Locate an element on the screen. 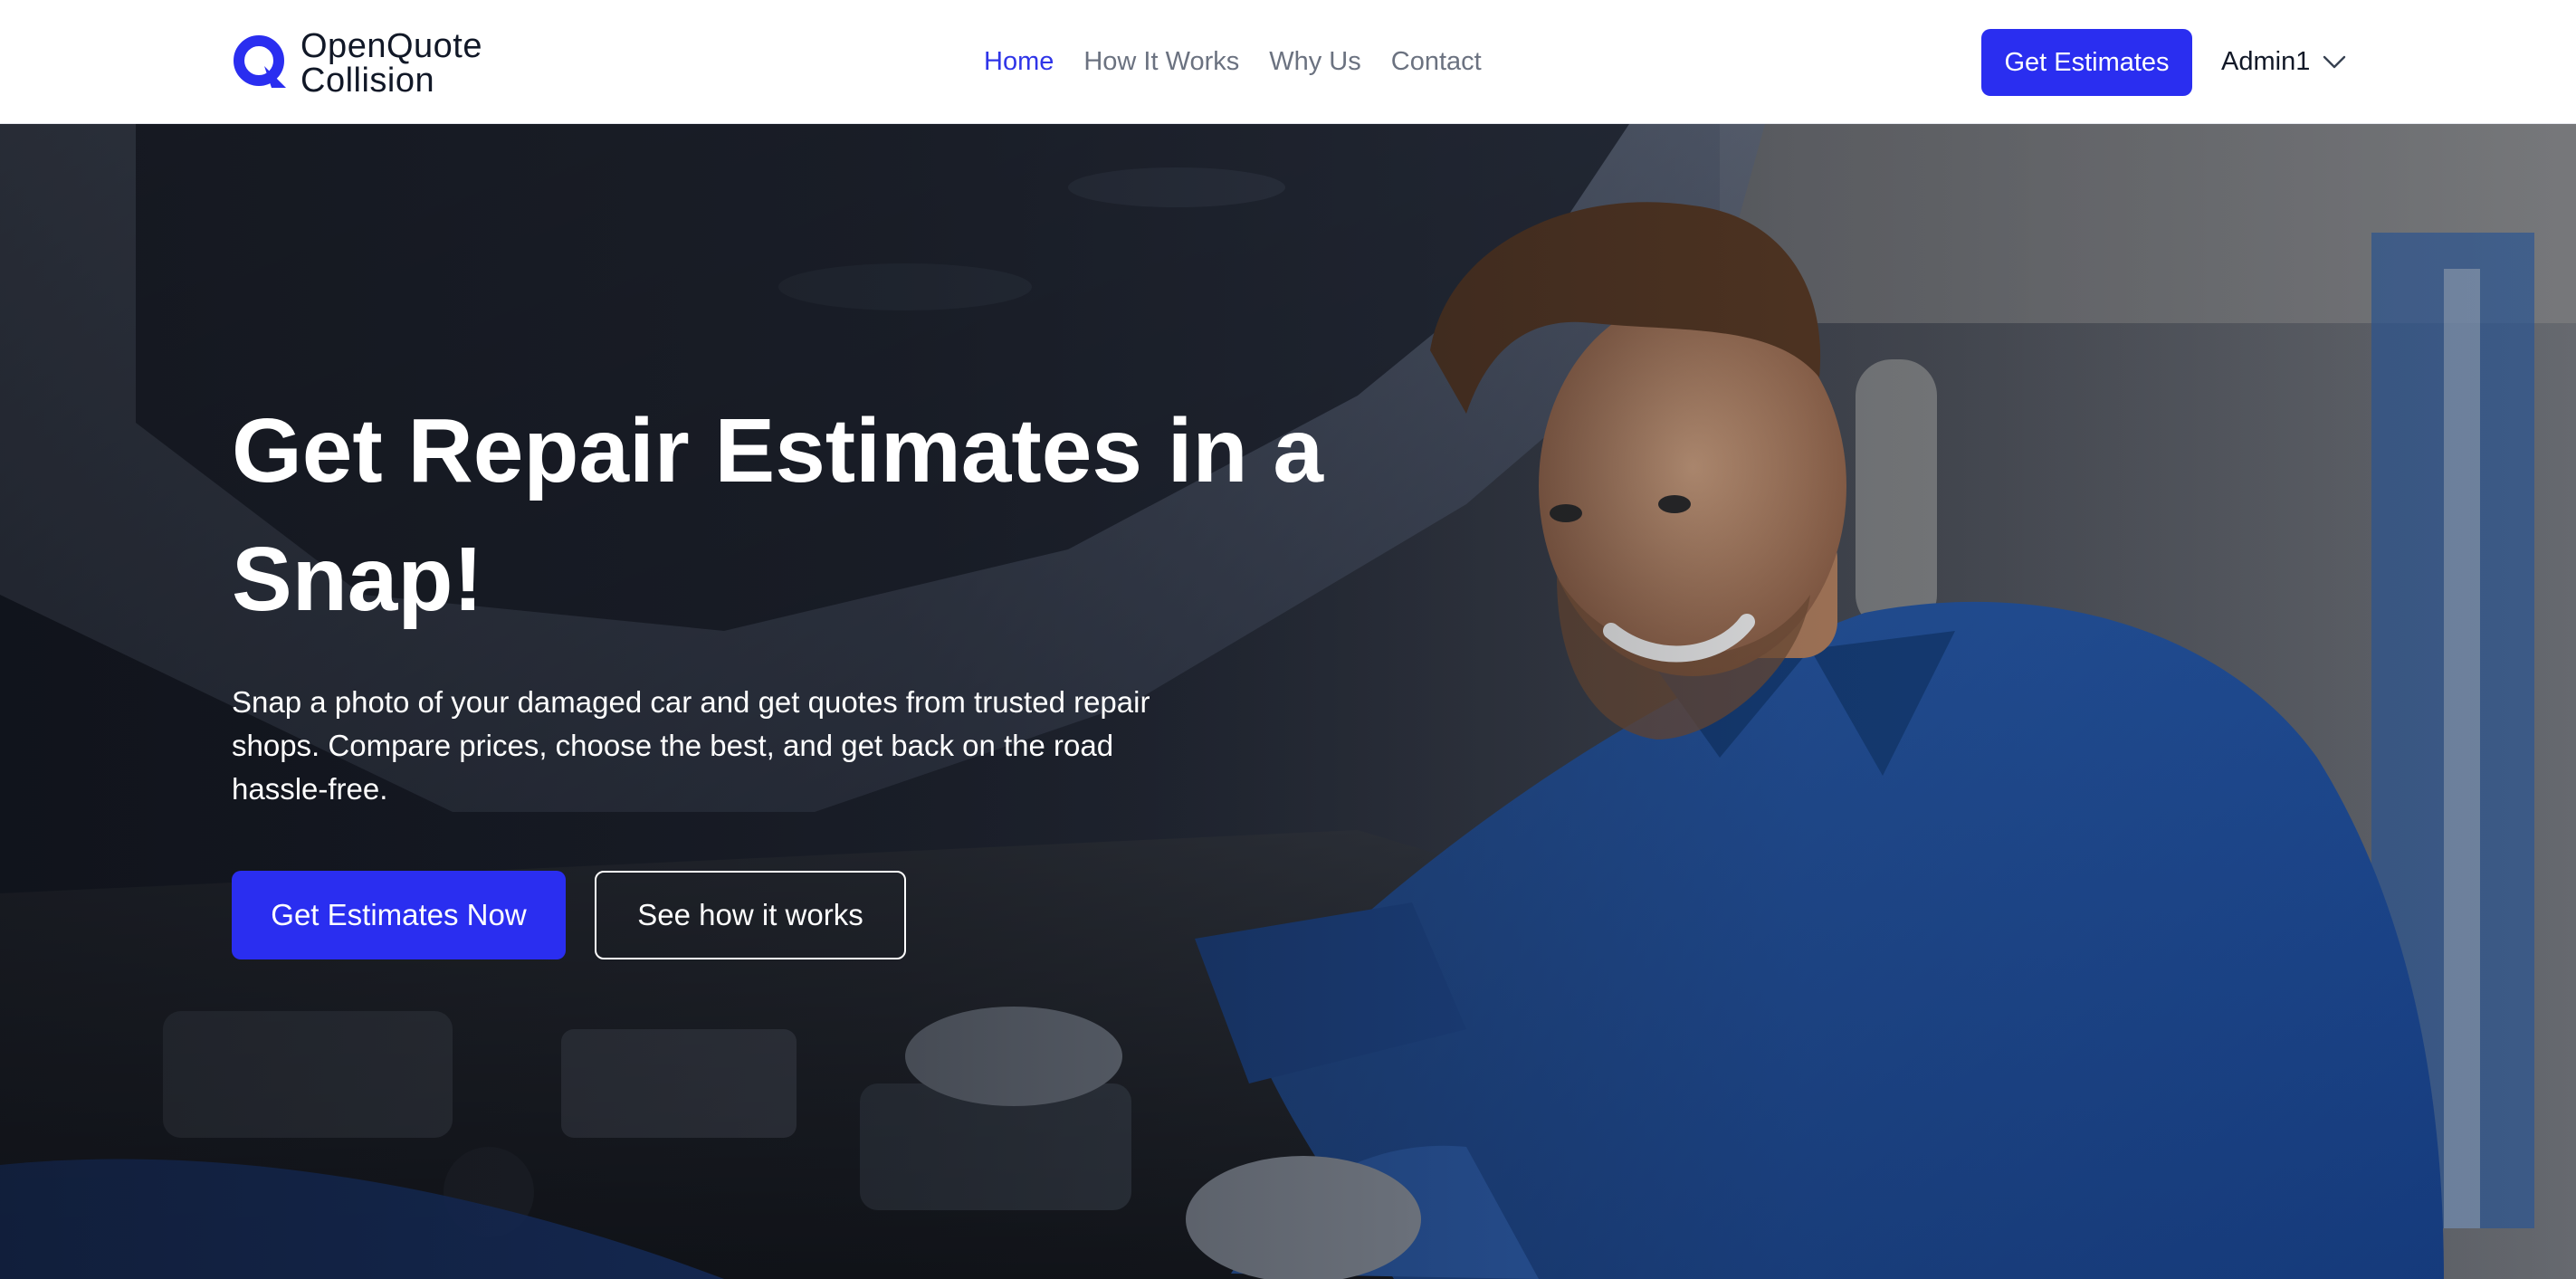 The image size is (2576, 1279). brand-name: OpenQuote Collision is located at coordinates (391, 63).